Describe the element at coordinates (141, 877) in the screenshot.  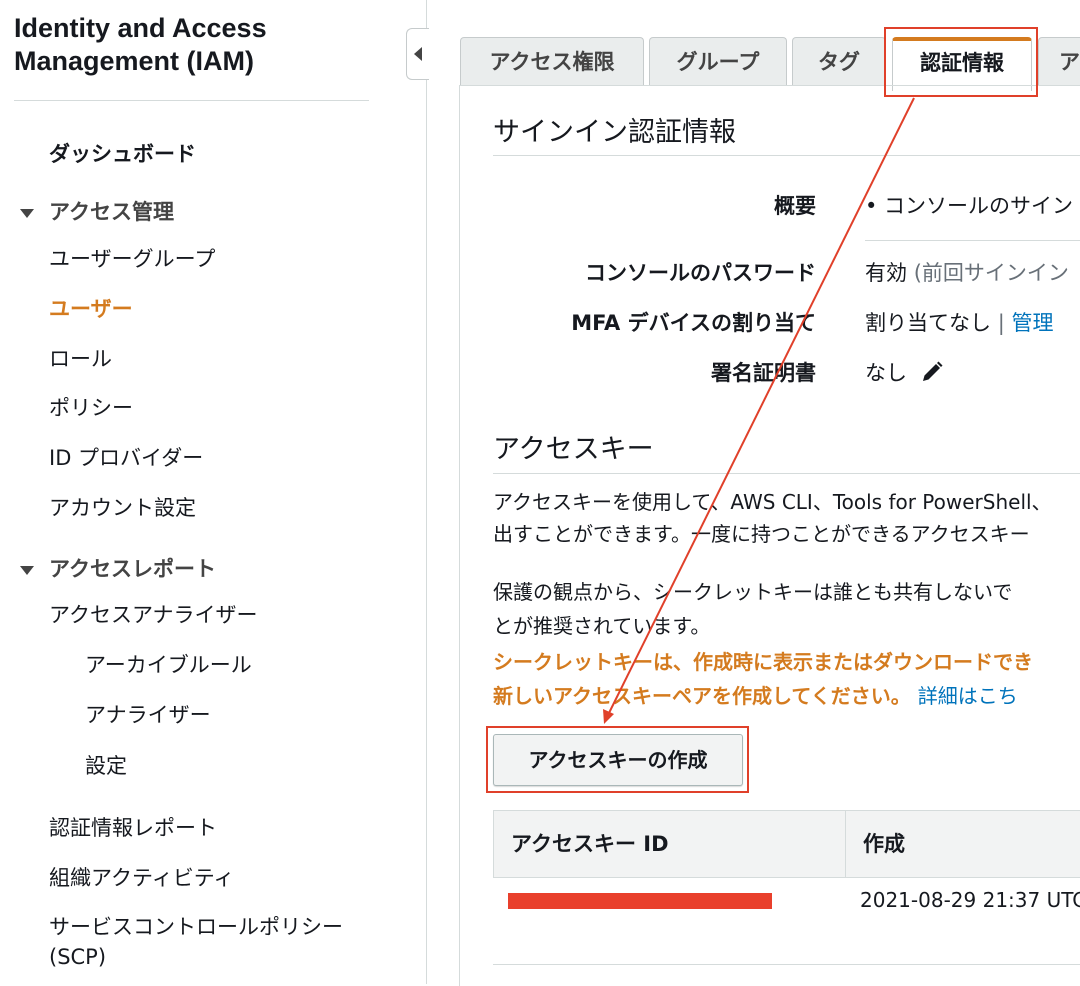
I see `sidebar-item-organization-activity: 組織アクティビティ` at that location.